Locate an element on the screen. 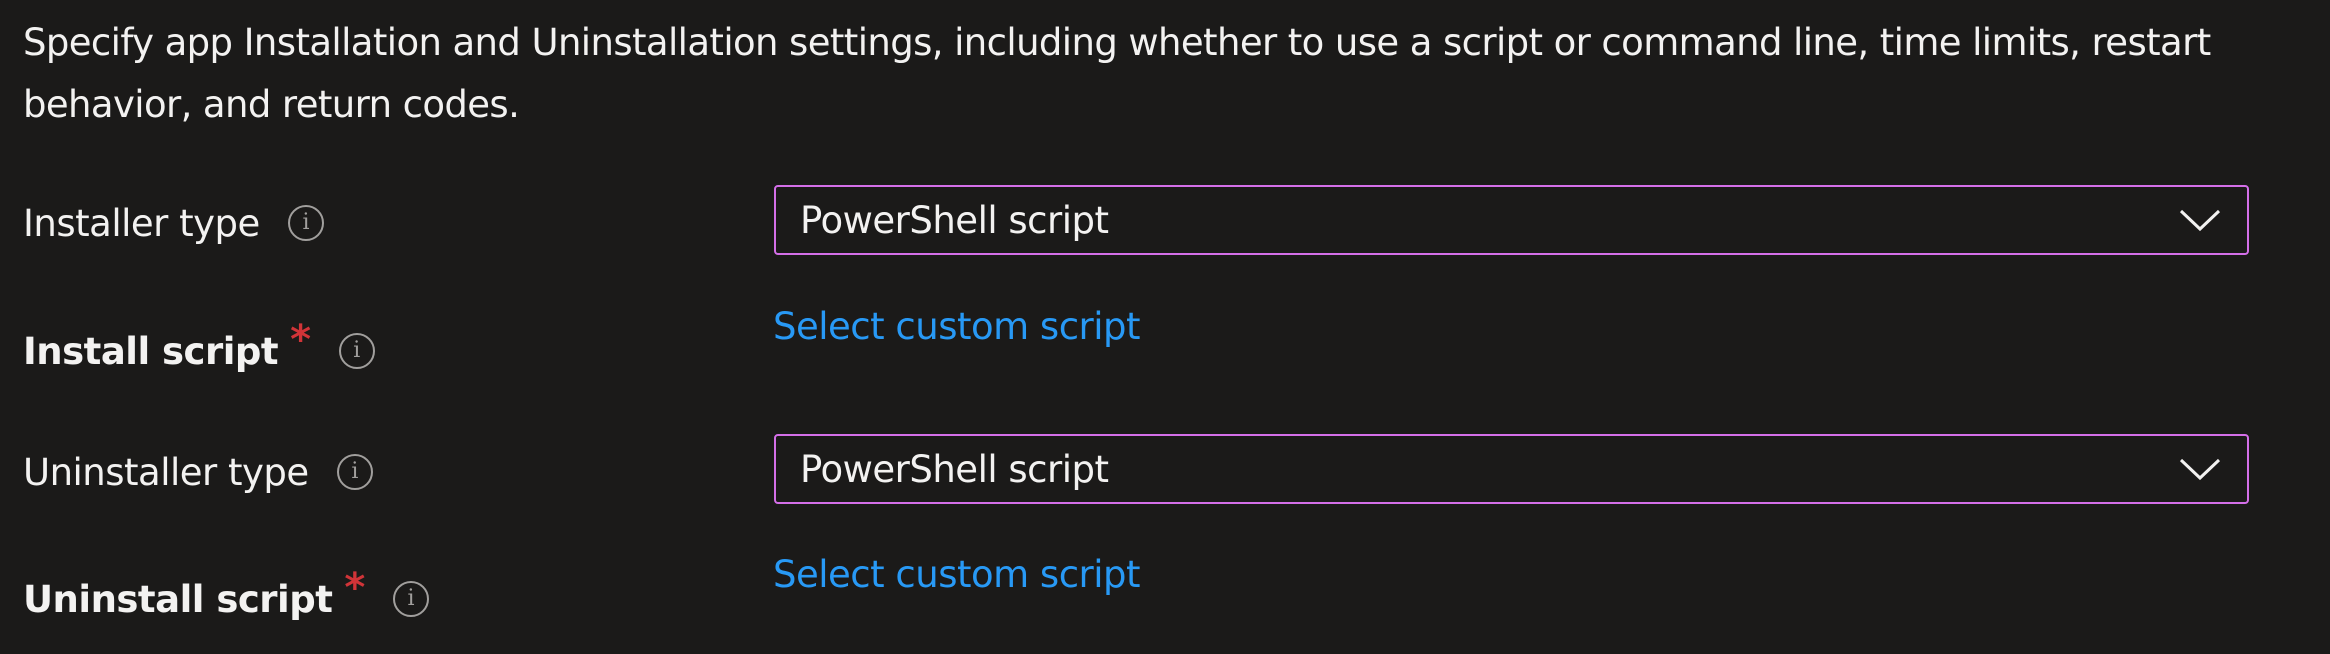 This screenshot has width=2330, height=654. install-script-label-row: Install script * i is located at coordinates (199, 349).